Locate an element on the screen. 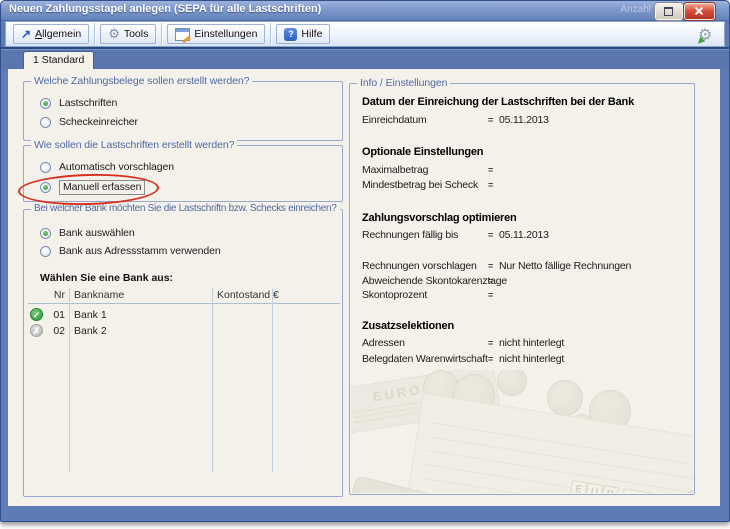 This screenshot has height=529, width=730. hilfe-button: Hilfe is located at coordinates (303, 34).